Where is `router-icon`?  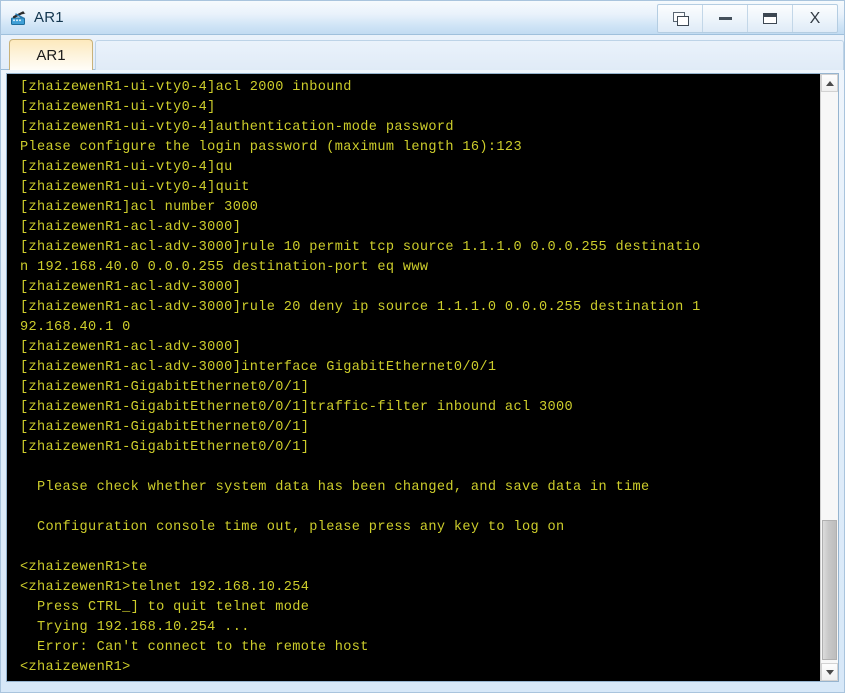
router-icon is located at coordinates (19, 18).